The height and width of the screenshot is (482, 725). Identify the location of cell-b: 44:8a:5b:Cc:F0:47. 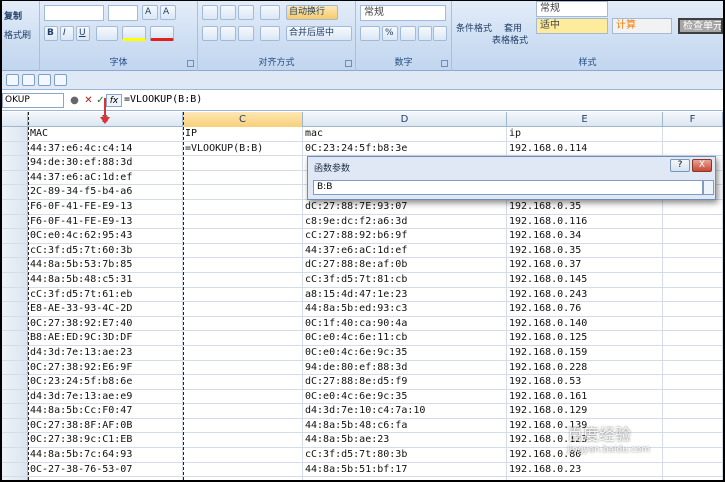
(105, 411).